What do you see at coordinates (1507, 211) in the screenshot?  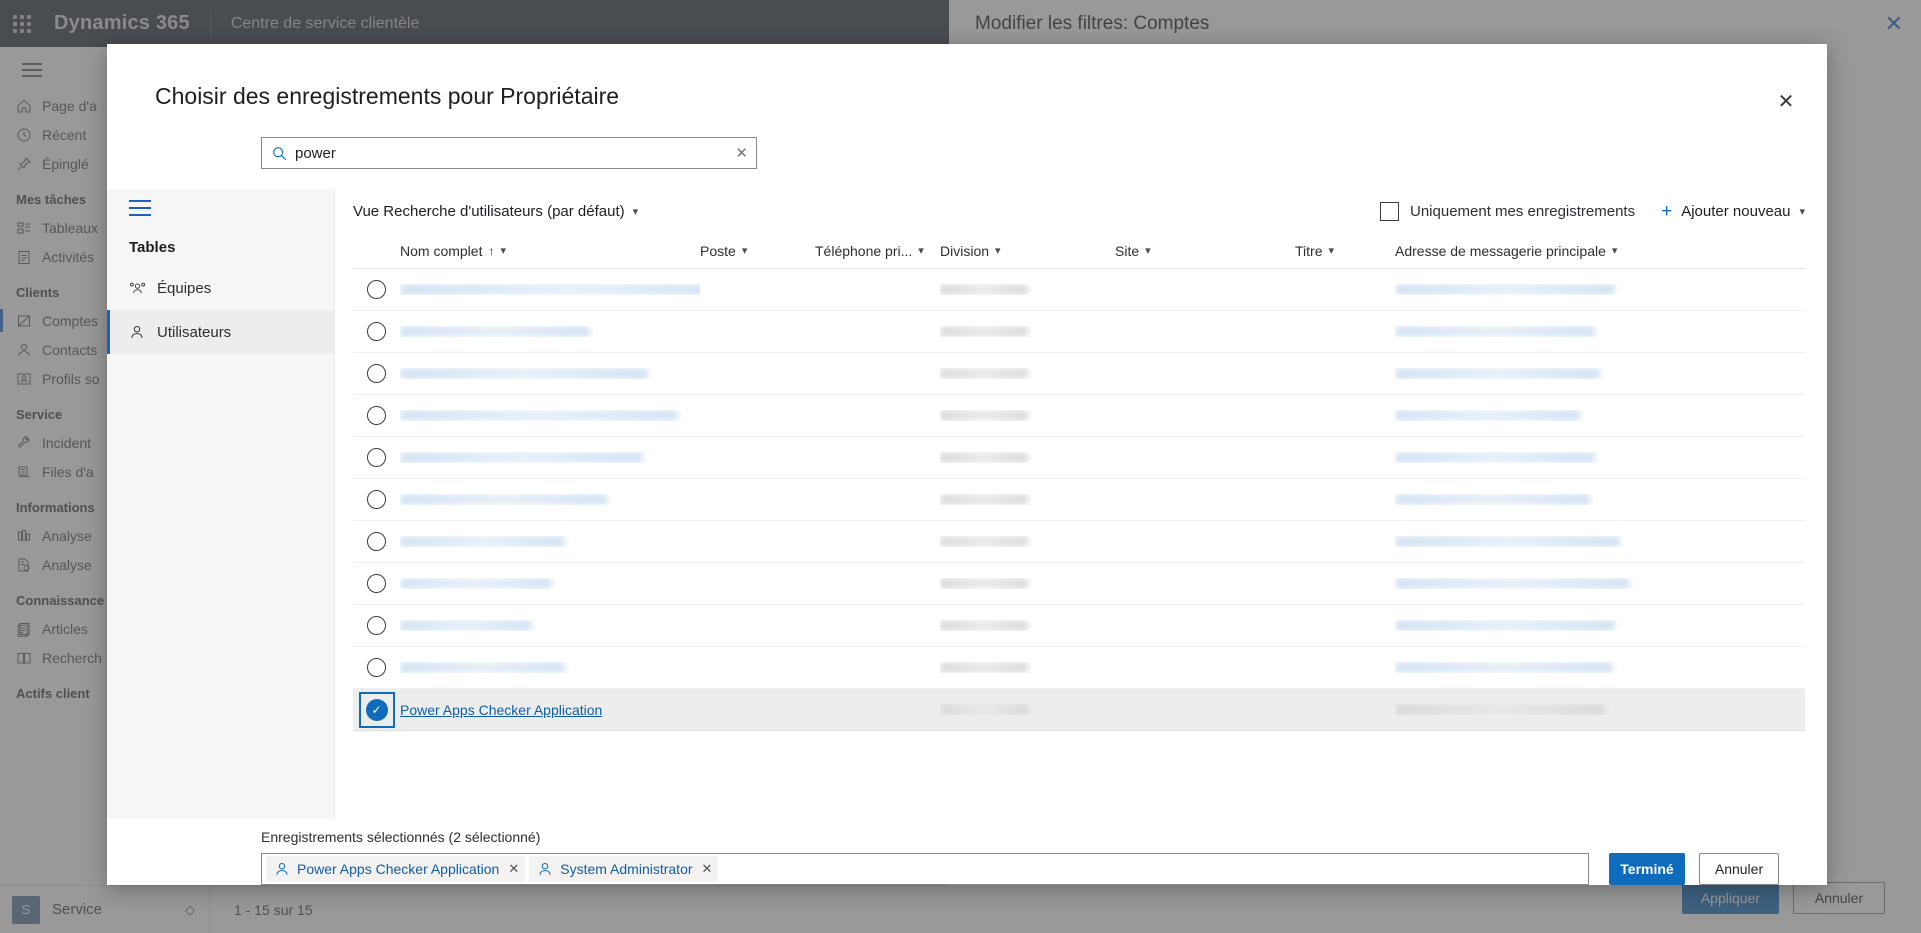 I see `my-records-checkbox: Uniquement mes enregistrements` at bounding box center [1507, 211].